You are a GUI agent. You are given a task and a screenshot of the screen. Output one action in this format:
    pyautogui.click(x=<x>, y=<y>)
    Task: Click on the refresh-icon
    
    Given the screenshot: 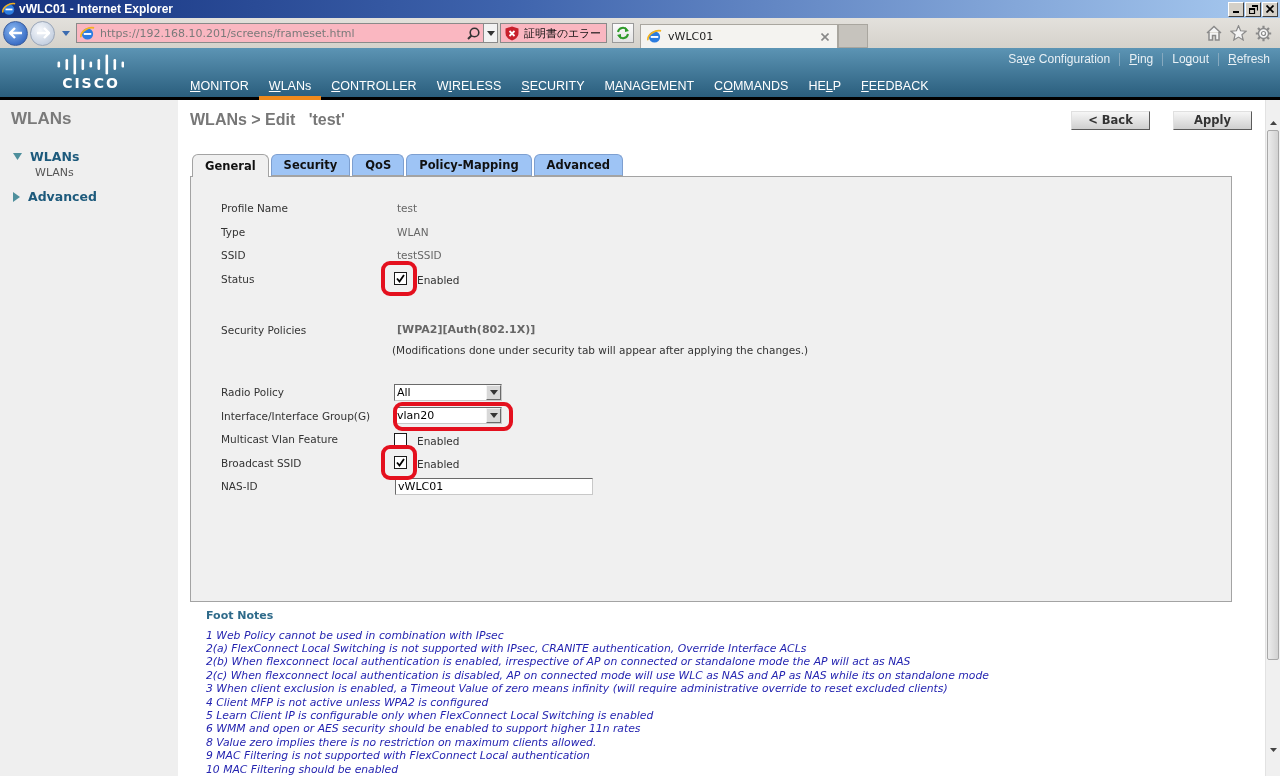 What is the action you would take?
    pyautogui.click(x=623, y=33)
    